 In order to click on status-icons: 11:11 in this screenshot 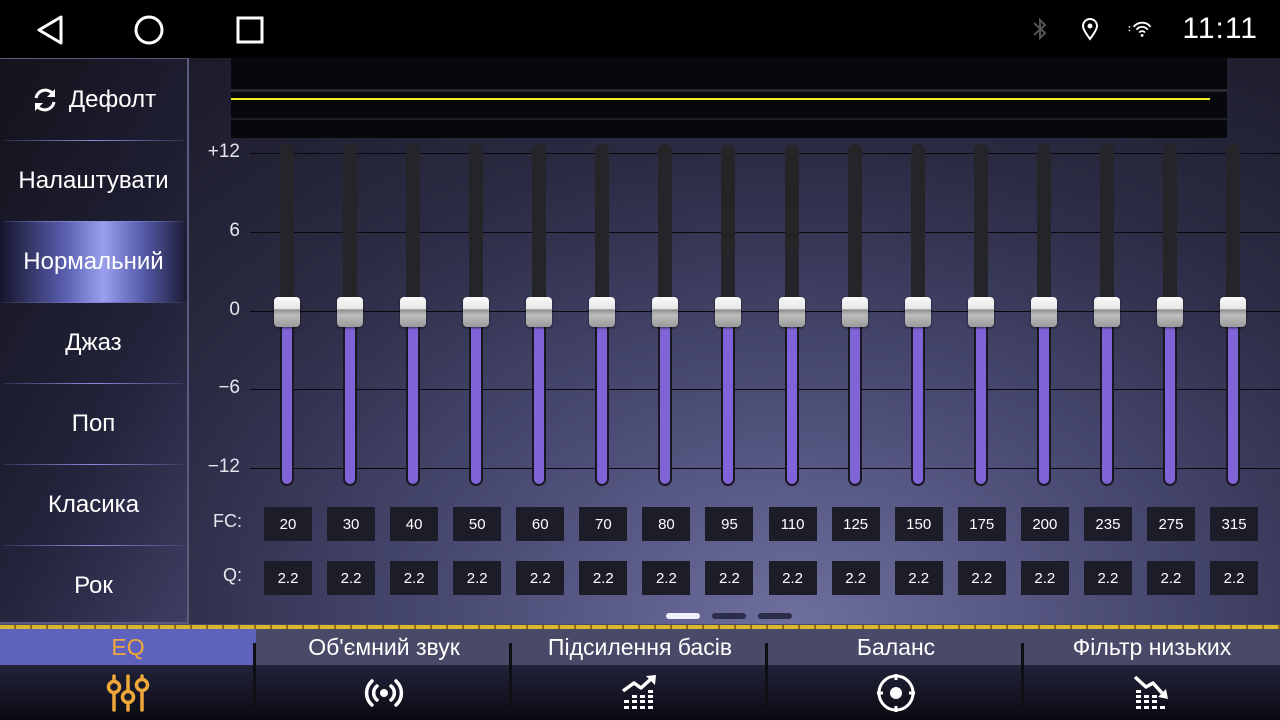, I will do `click(1143, 29)`.